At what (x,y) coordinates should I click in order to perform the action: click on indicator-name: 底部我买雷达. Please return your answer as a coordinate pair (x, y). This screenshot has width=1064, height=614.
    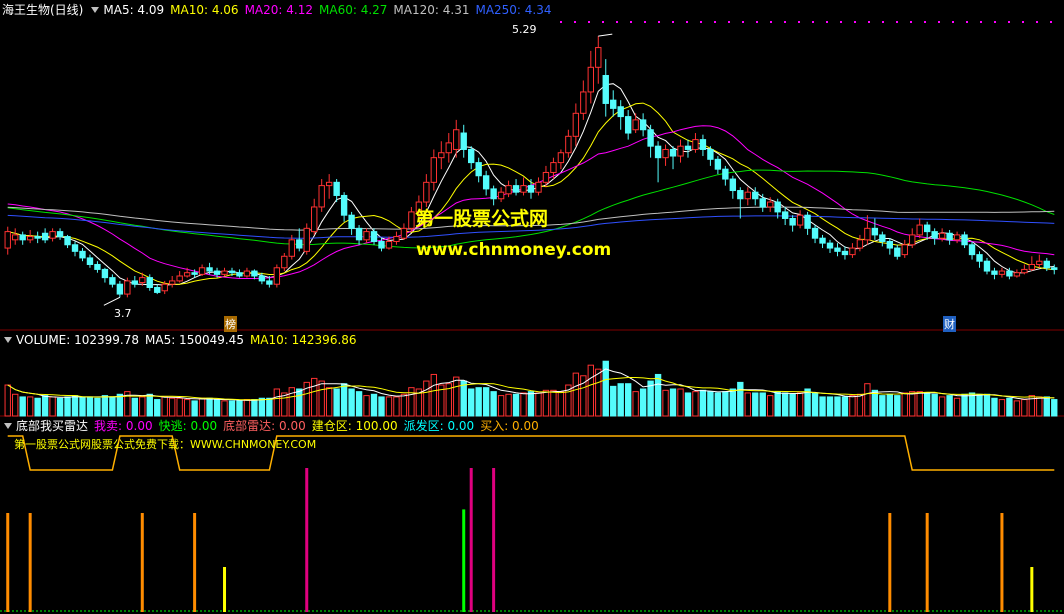
    Looking at the image, I should click on (52, 426).